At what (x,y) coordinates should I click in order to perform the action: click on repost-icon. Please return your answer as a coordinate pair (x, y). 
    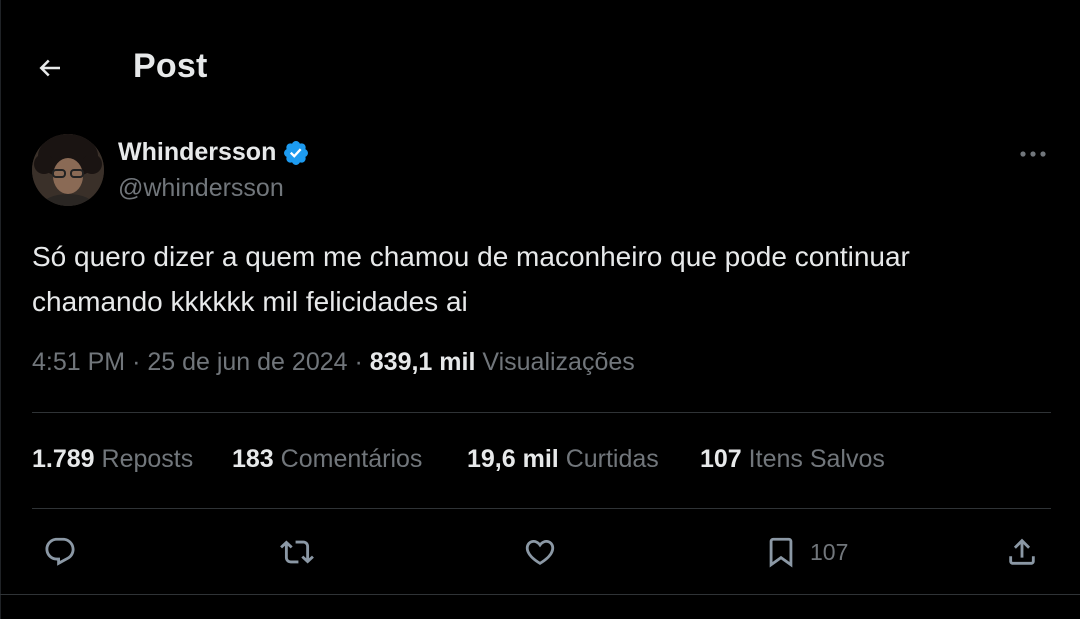
    Looking at the image, I should click on (297, 552).